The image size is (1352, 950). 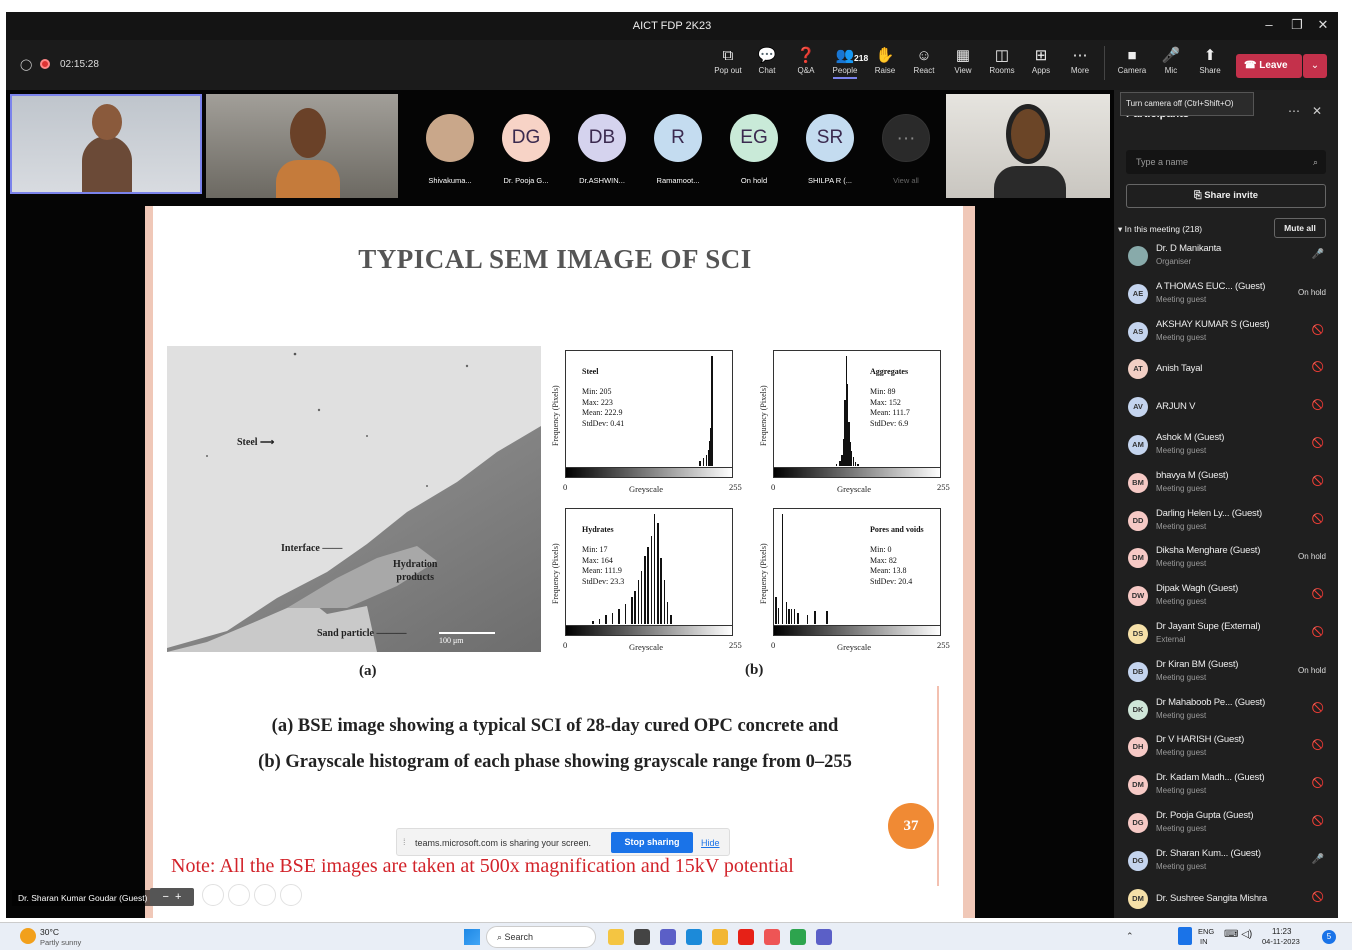 What do you see at coordinates (172, 897) in the screenshot?
I see `zoom-controls: − +` at bounding box center [172, 897].